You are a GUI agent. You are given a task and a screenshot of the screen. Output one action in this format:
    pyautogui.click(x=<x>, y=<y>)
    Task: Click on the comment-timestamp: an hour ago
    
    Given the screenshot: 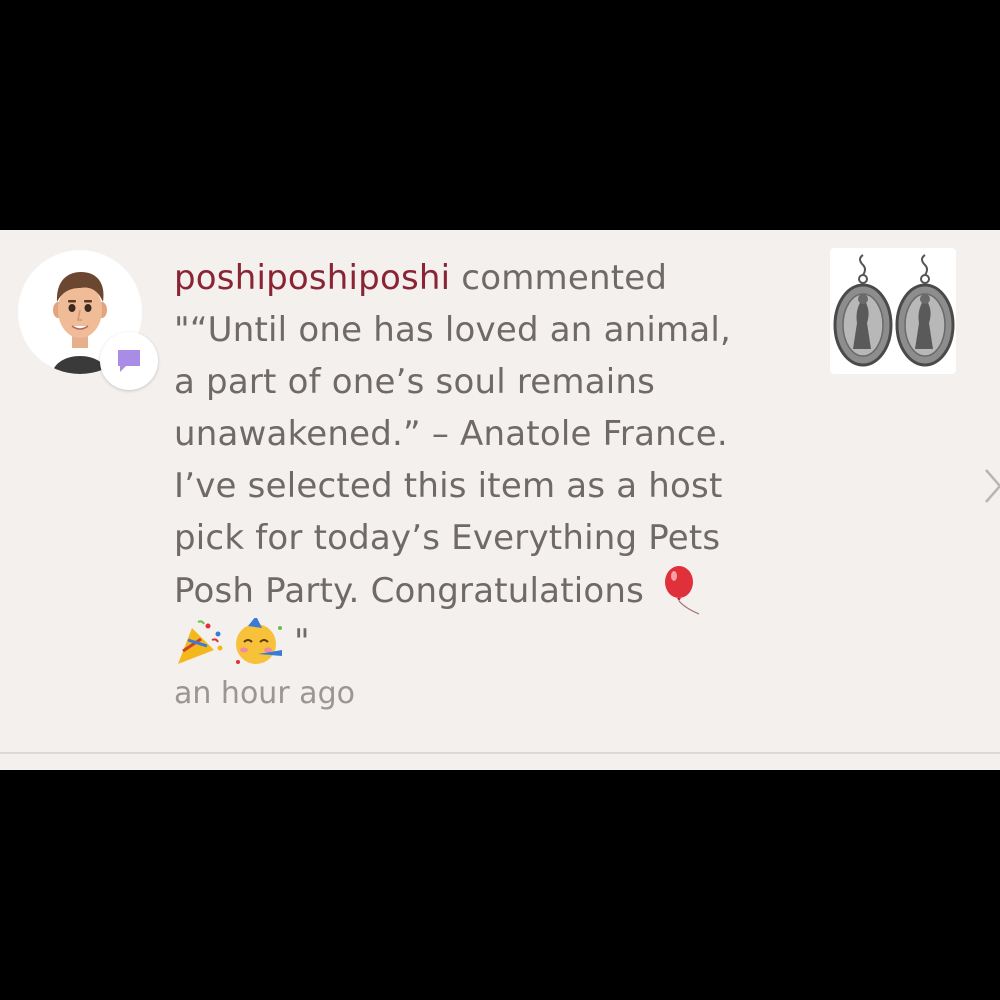 What is the action you would take?
    pyautogui.click(x=264, y=693)
    